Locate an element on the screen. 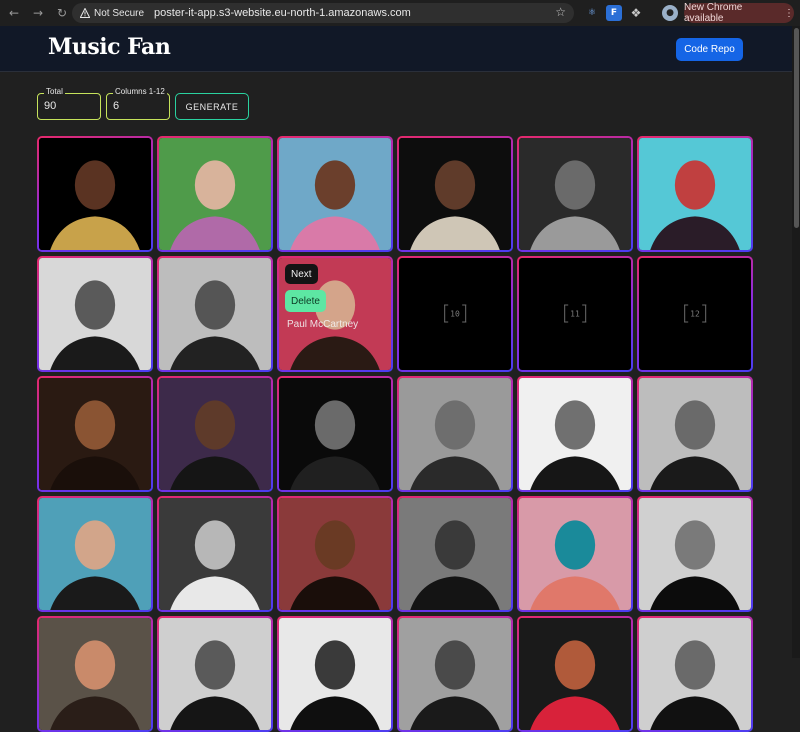 The height and width of the screenshot is (732, 800). empty-poster-tile: 10 is located at coordinates (455, 314).